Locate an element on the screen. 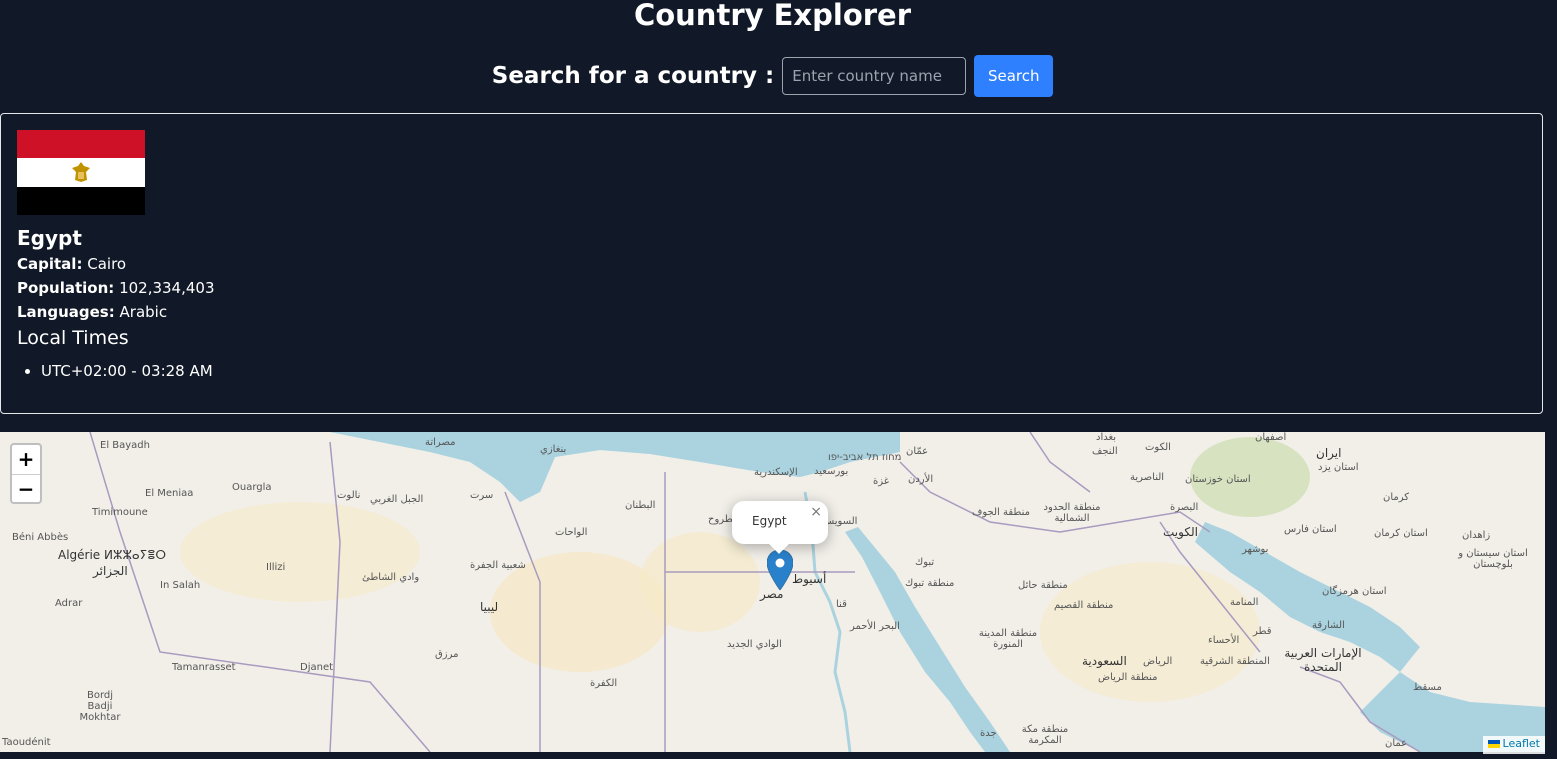 The width and height of the screenshot is (1557, 759). search-label: Search for a country : is located at coordinates (633, 76).